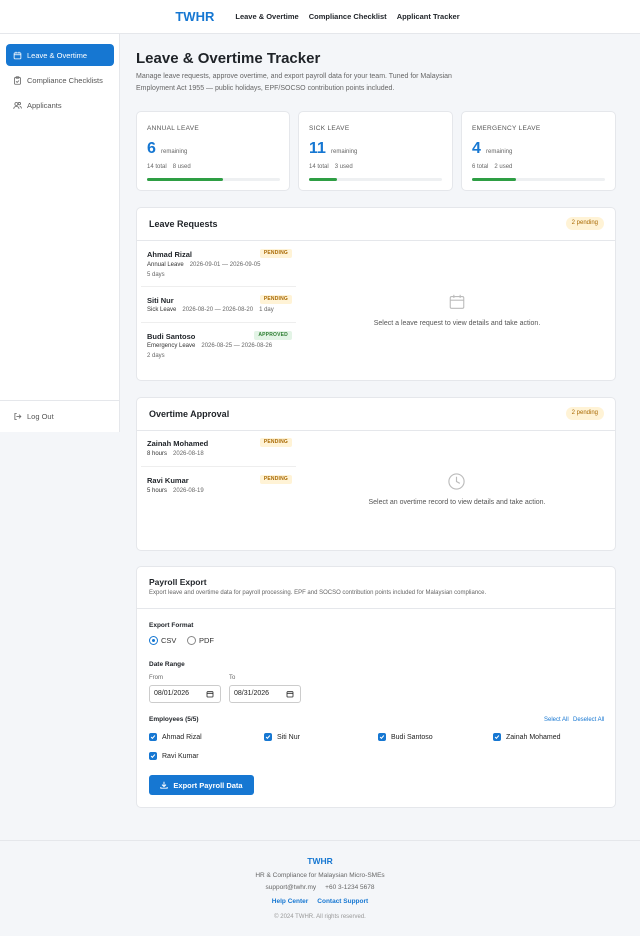 The image size is (640, 936). Describe the element at coordinates (428, 16) in the screenshot. I see `nav-link-applicant-tracker: Applicant Tracker` at that location.